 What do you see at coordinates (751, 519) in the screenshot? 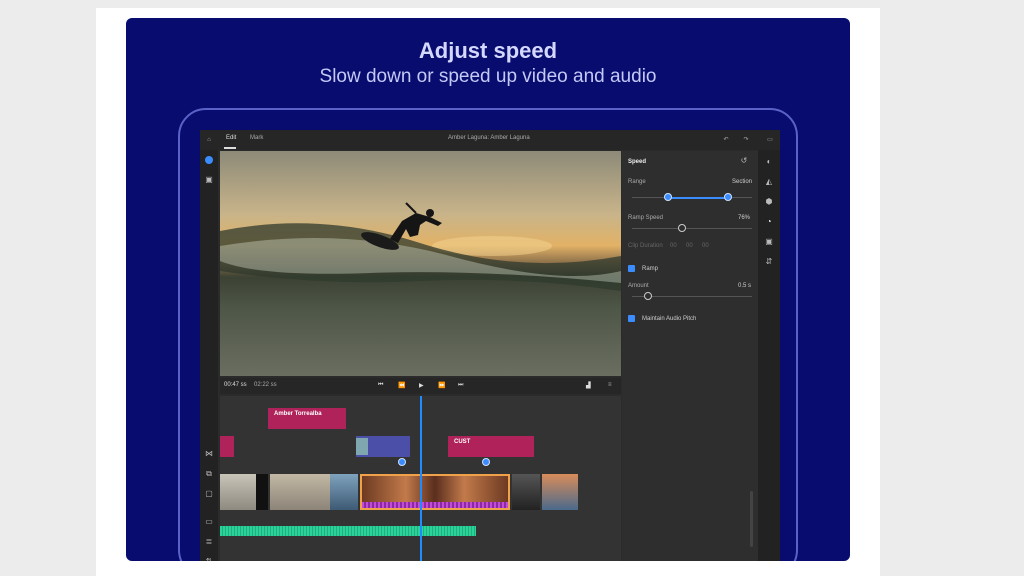
I see `panel-scrollbar` at bounding box center [751, 519].